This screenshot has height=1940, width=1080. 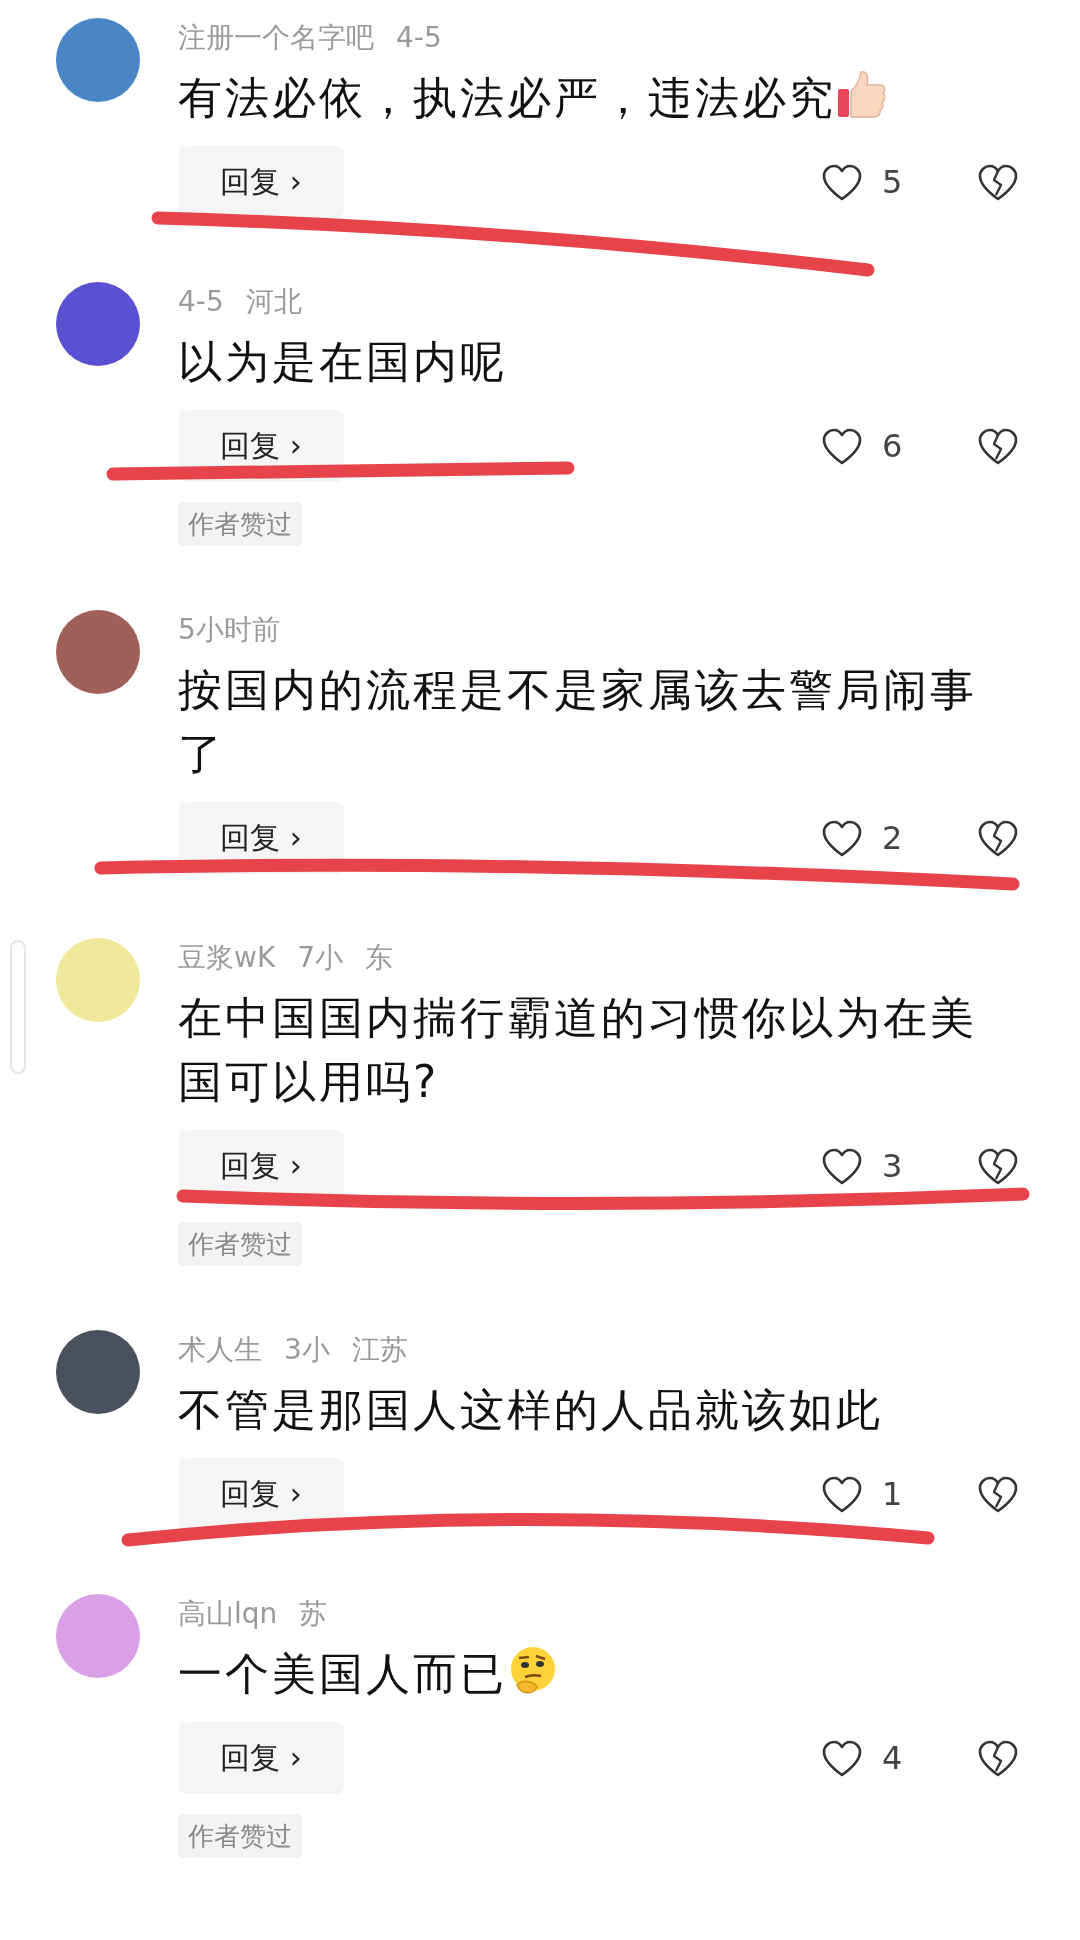 What do you see at coordinates (893, 1758) in the screenshot?
I see `like-count: 4` at bounding box center [893, 1758].